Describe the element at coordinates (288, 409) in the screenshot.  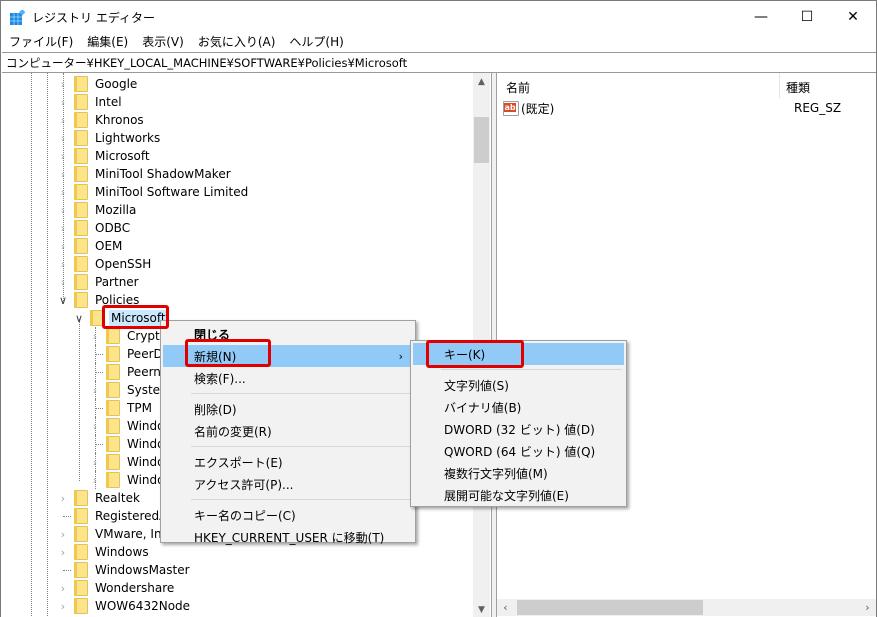
I see `context-menu-item: 削除(D)` at that location.